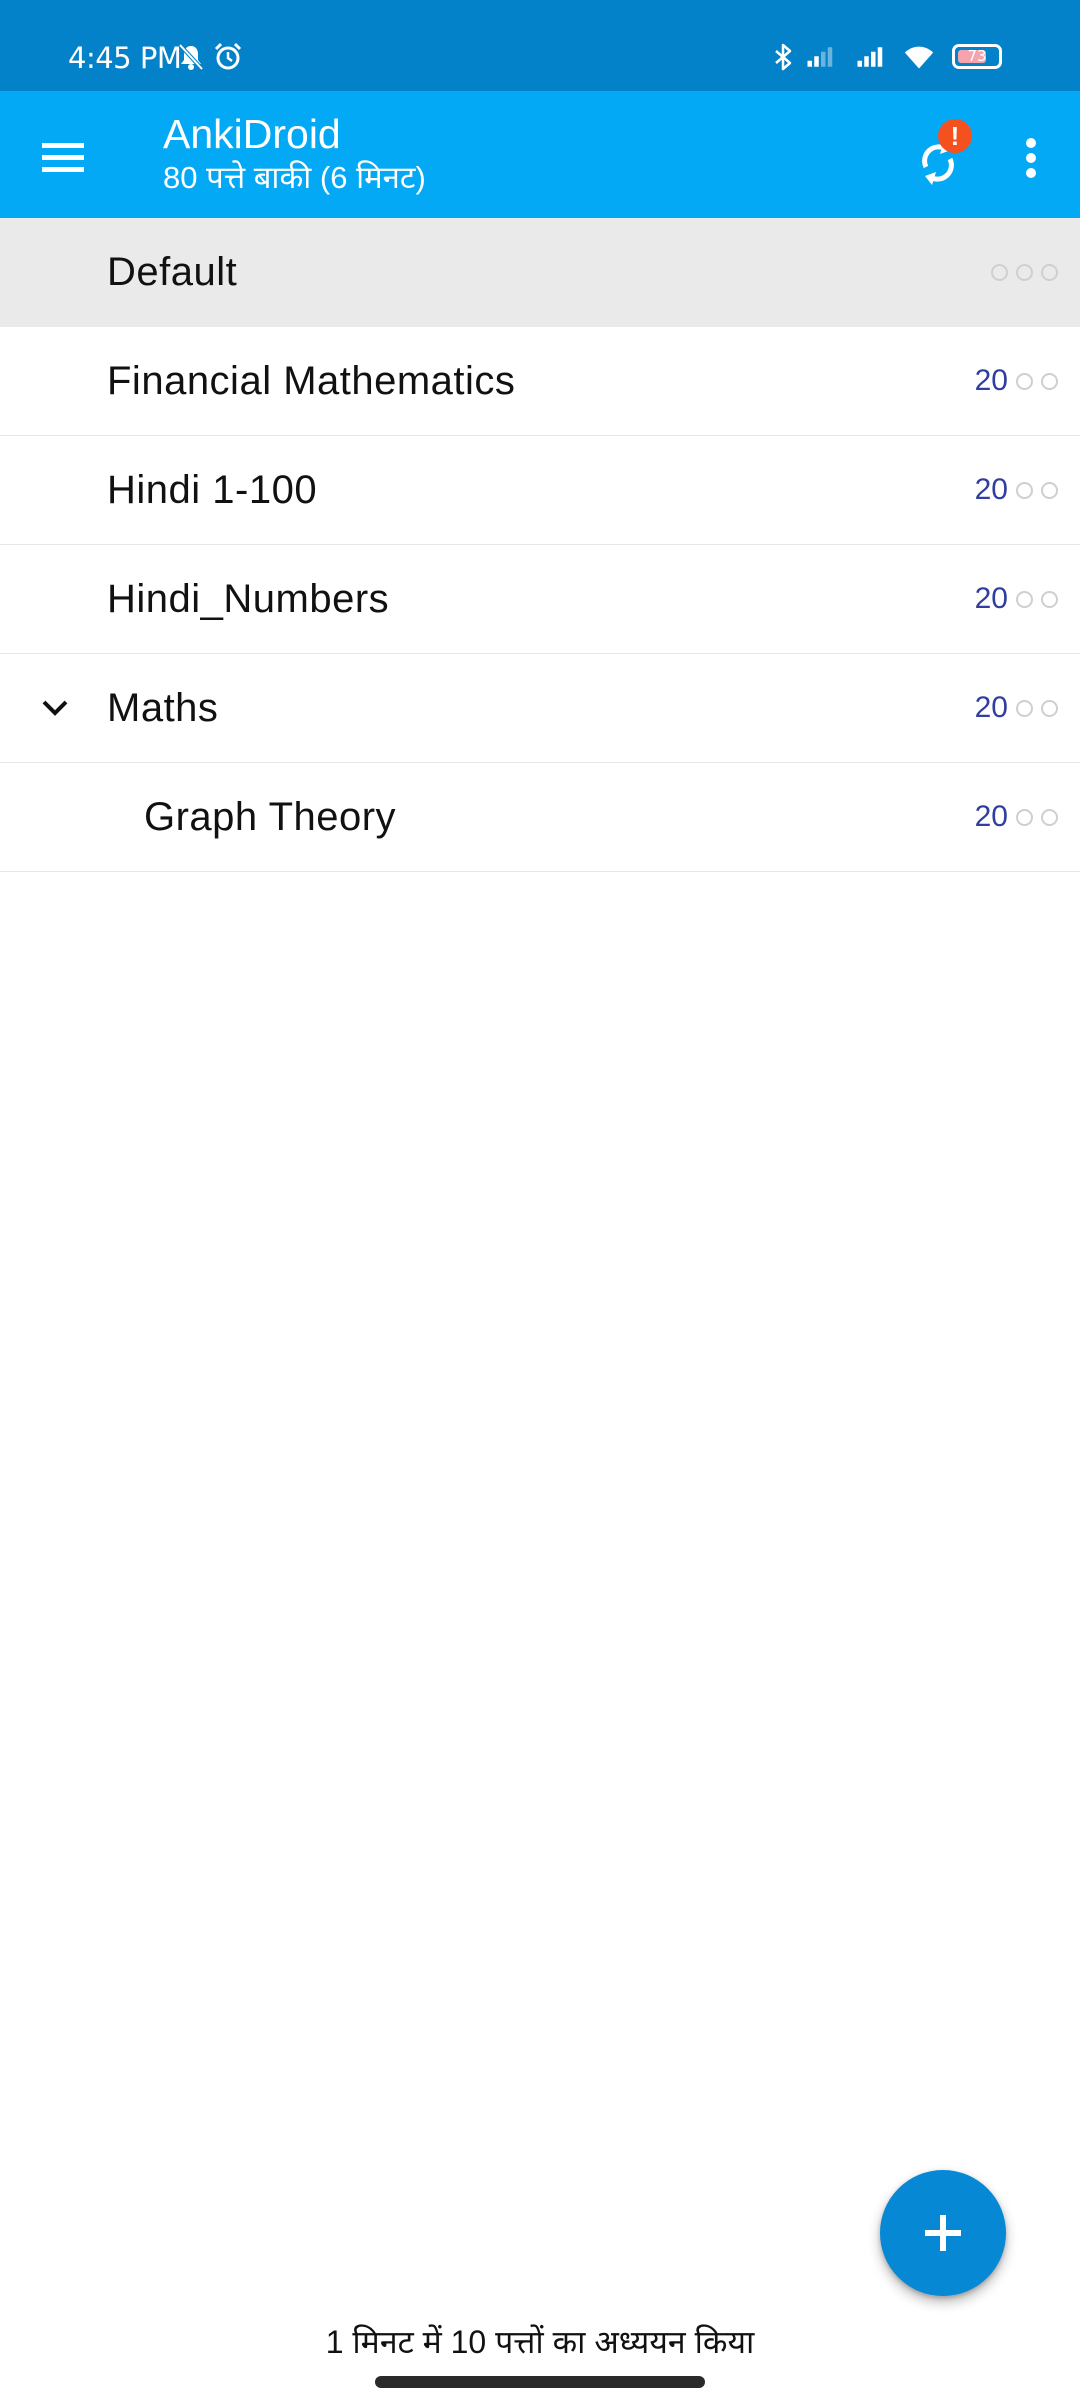 Image resolution: width=1080 pixels, height=2400 pixels. I want to click on plus-icon, so click(943, 2233).